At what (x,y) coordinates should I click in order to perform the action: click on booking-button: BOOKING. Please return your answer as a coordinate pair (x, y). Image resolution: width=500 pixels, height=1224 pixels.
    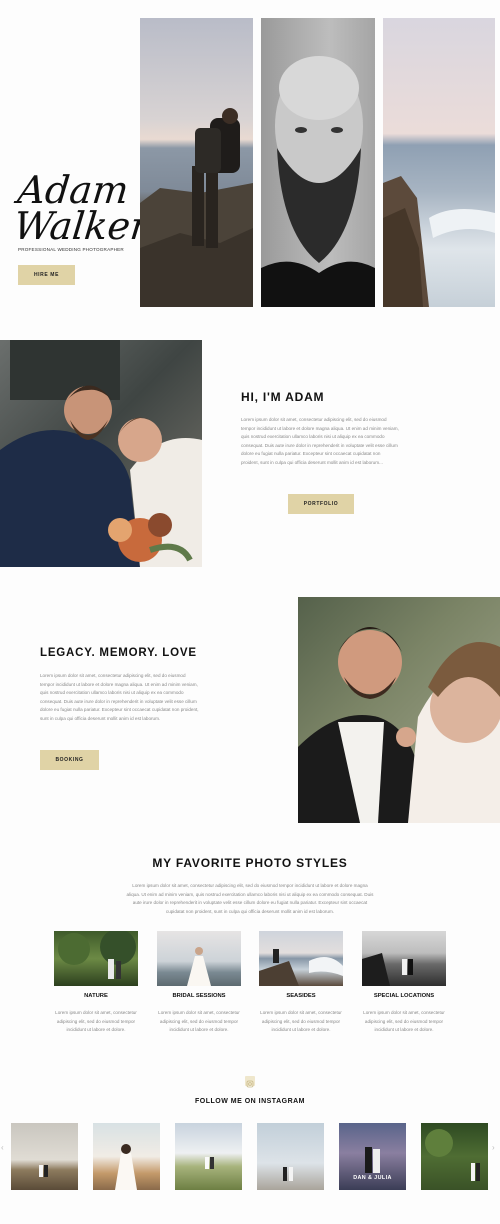
    Looking at the image, I should click on (69, 760).